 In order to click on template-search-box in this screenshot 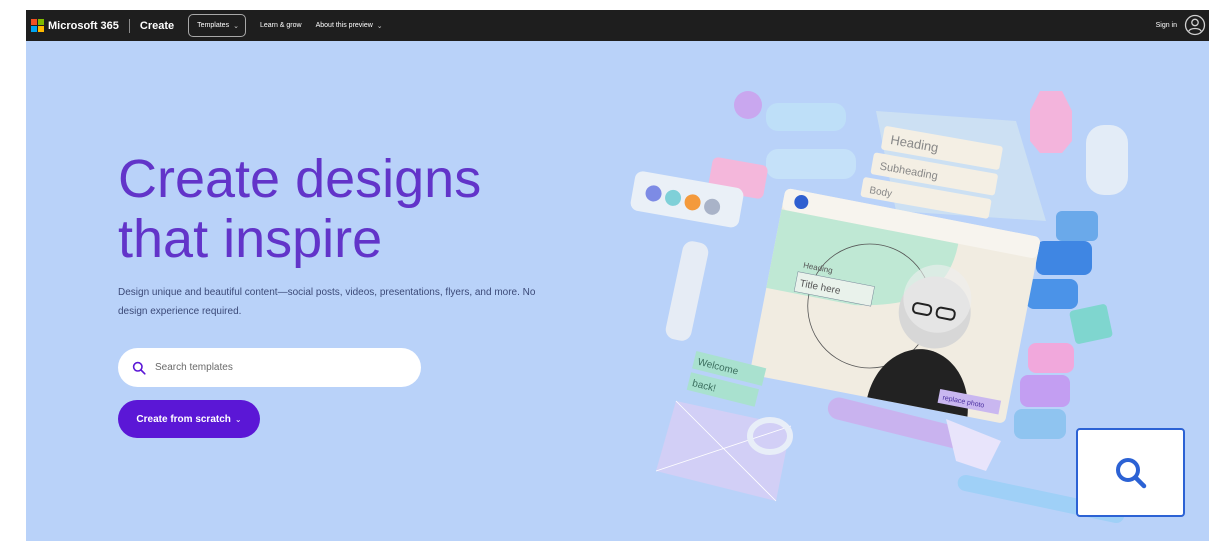, I will do `click(269, 367)`.